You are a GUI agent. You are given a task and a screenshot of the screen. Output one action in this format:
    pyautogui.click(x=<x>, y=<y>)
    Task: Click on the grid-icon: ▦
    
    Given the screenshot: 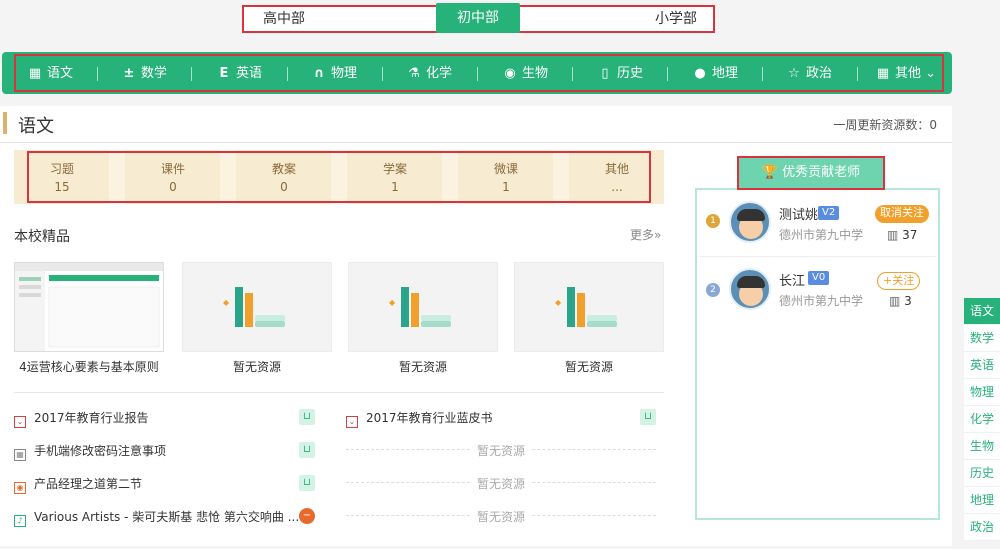 What is the action you would take?
    pyautogui.click(x=883, y=73)
    